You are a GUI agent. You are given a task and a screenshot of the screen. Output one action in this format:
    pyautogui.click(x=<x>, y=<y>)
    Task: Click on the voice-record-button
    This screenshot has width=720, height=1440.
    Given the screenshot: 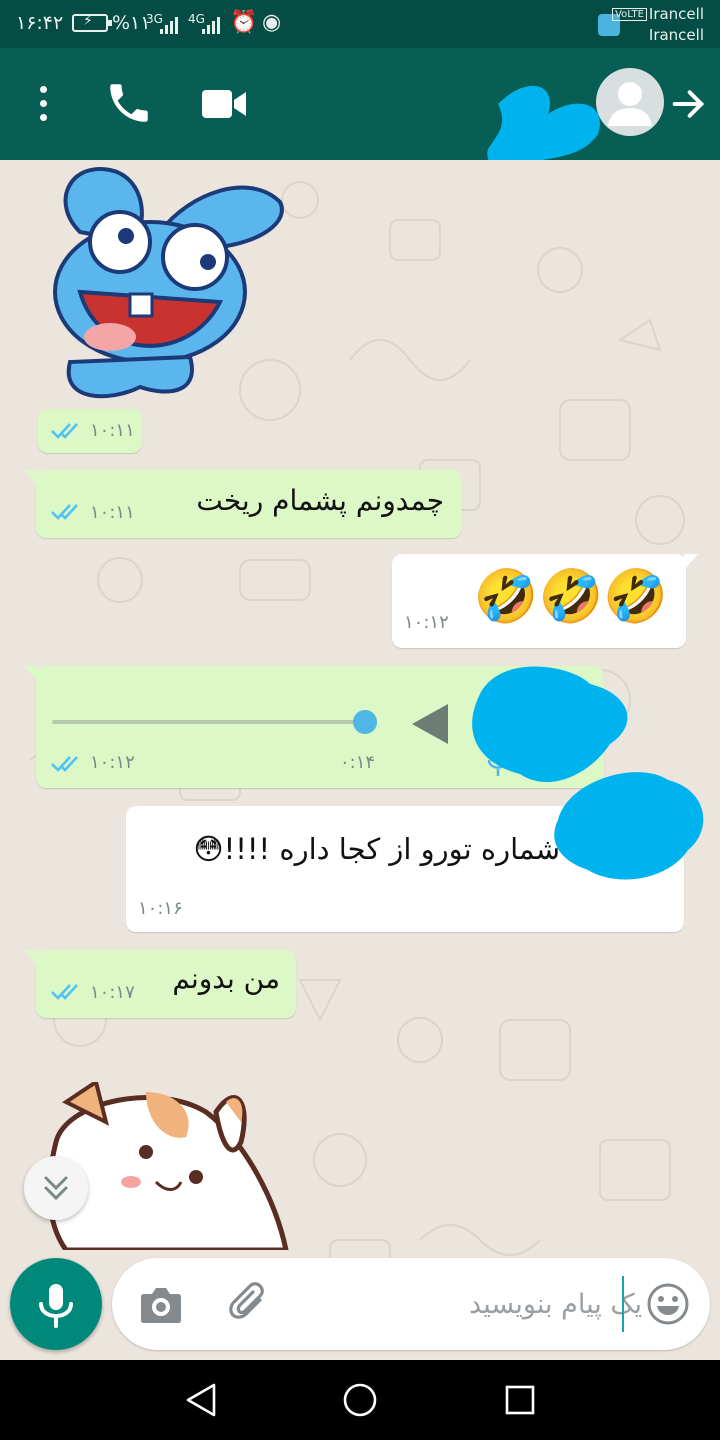 What is the action you would take?
    pyautogui.click(x=56, y=1304)
    